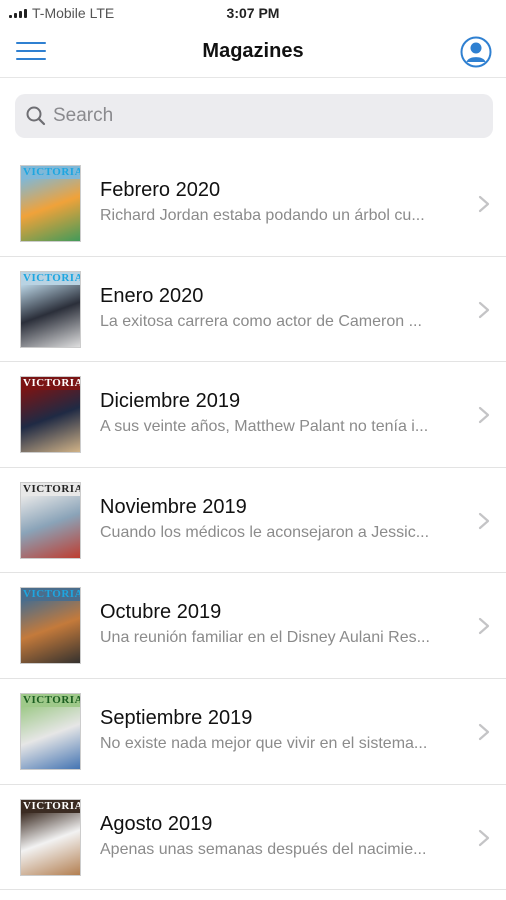 The width and height of the screenshot is (506, 900). Describe the element at coordinates (176, 717) in the screenshot. I see `magazine-title: Septiembre 2019` at that location.